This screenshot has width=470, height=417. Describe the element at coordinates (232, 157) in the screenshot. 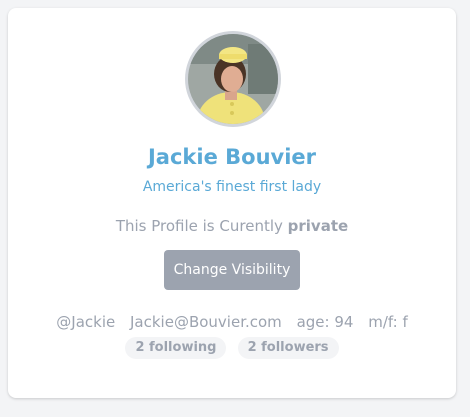

I see `profile-name: Jackie Bouvier` at that location.